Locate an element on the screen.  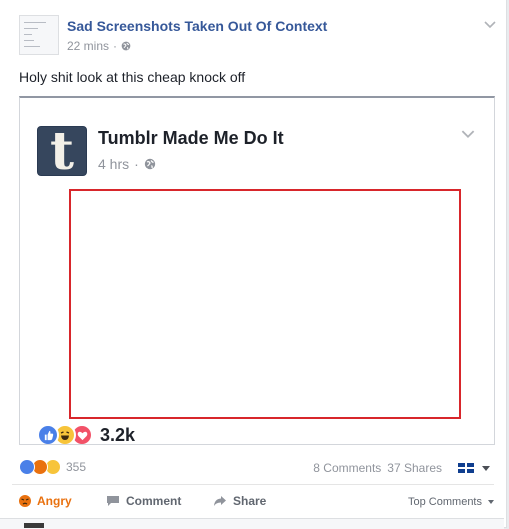
comments-count-link: 8 Comments is located at coordinates (347, 468).